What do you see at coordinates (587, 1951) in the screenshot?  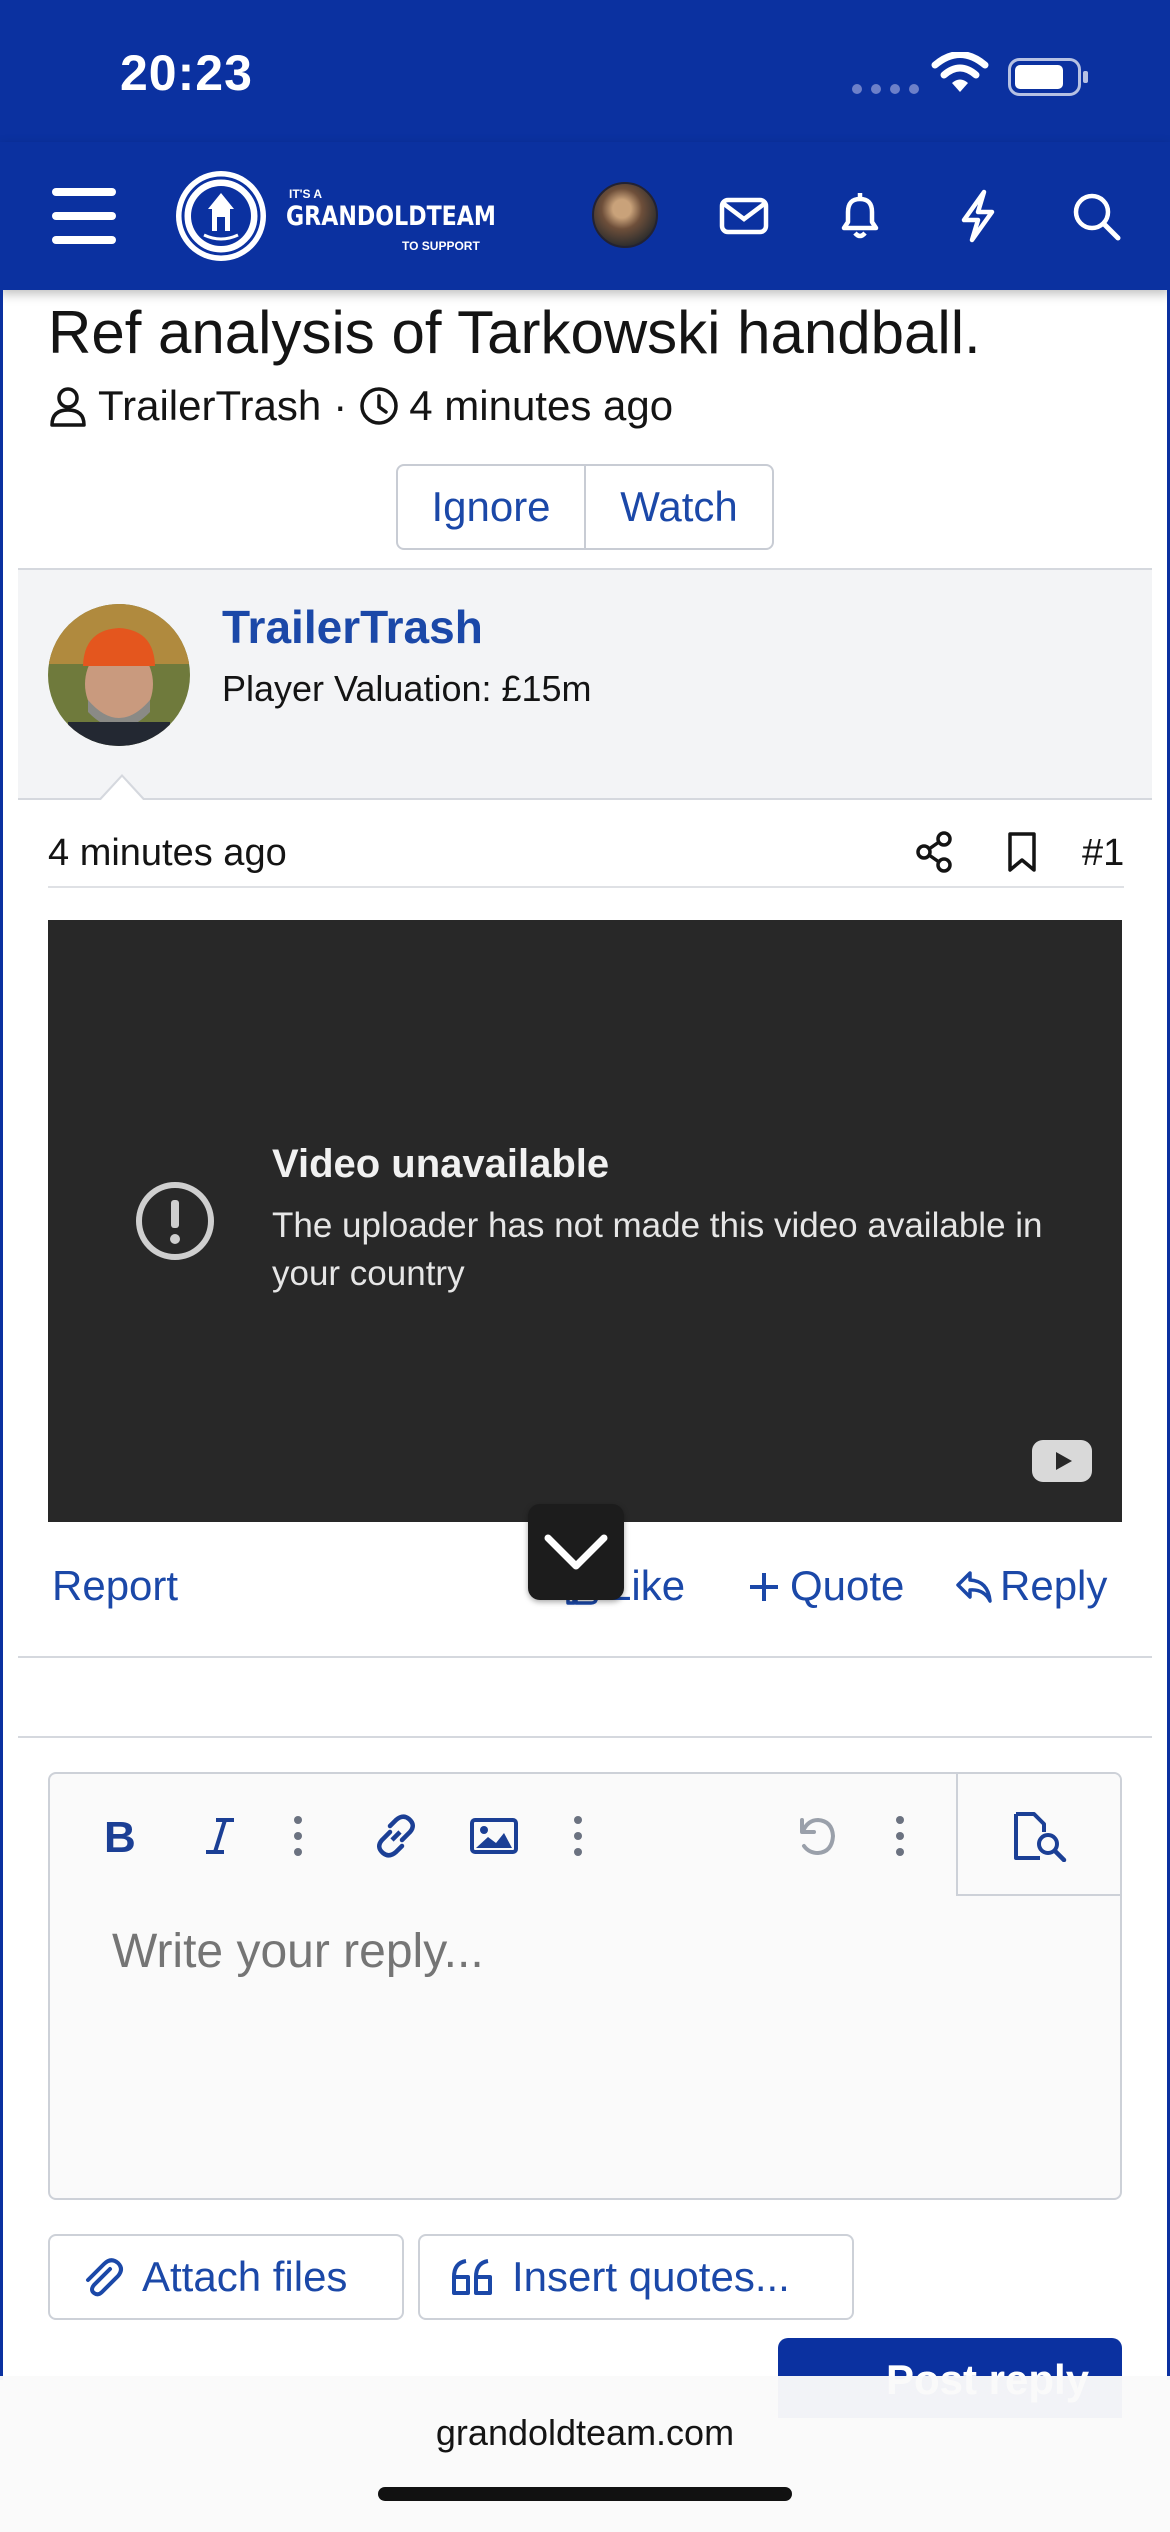 I see `reply-input` at bounding box center [587, 1951].